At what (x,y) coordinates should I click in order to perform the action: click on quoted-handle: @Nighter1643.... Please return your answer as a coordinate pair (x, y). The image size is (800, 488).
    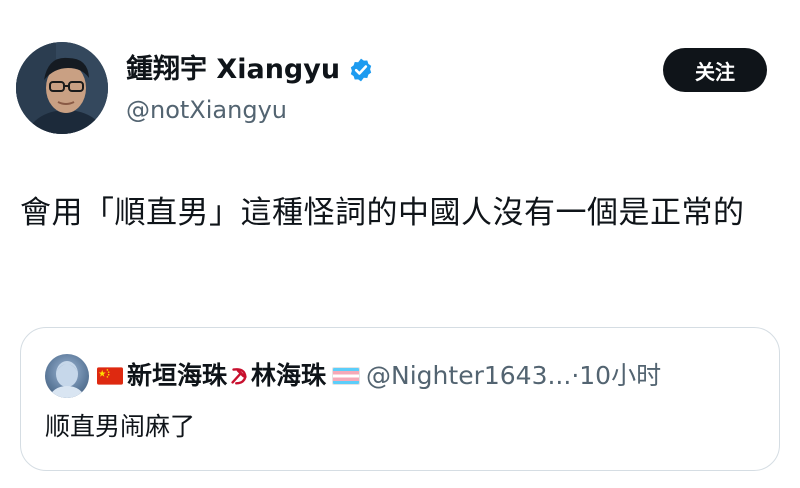
    Looking at the image, I should click on (468, 376).